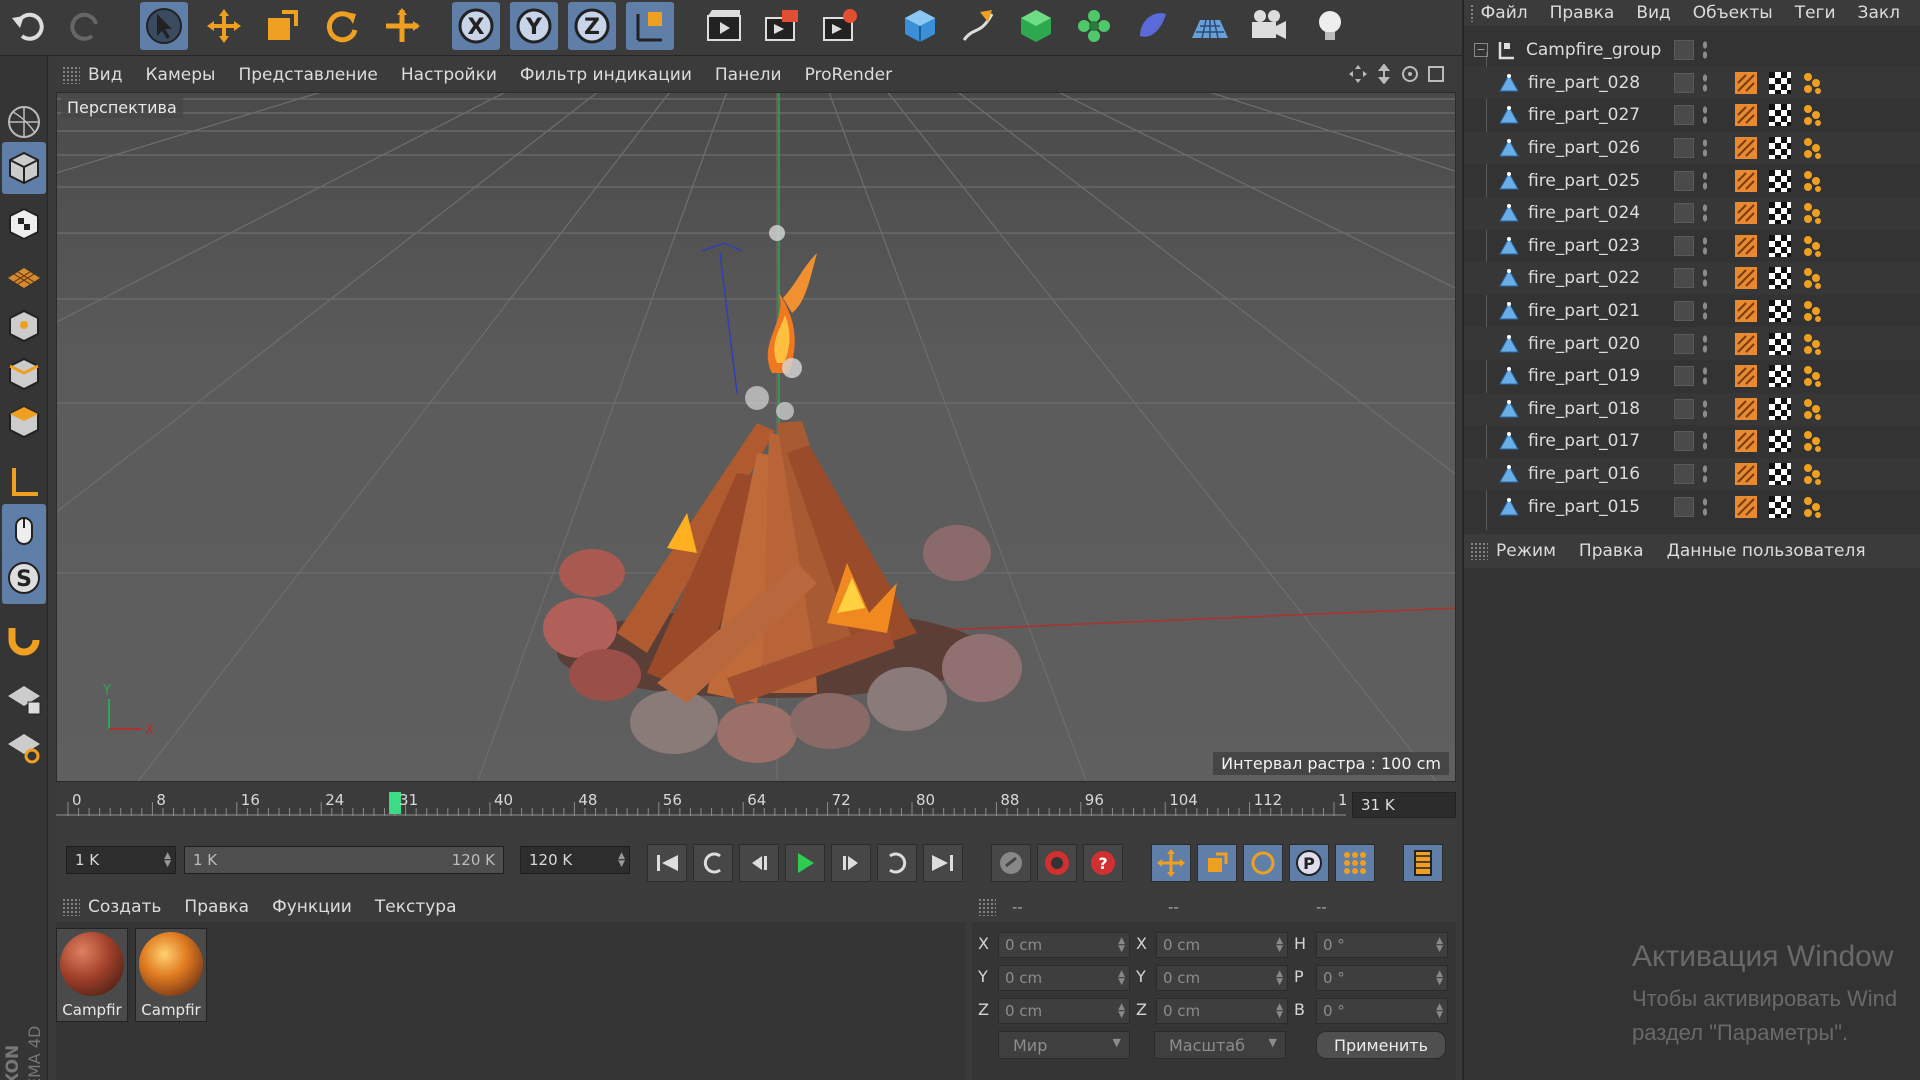 This screenshot has height=1080, width=1920. Describe the element at coordinates (1220, 1045) in the screenshot. I see `size-mode-dropdown: Масштаб ▼` at that location.